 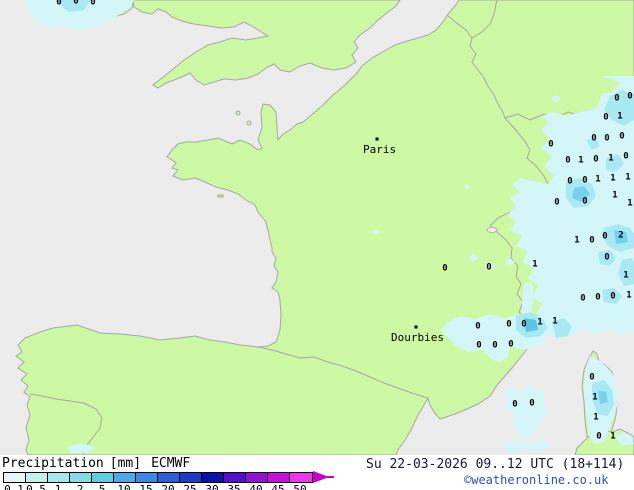 I want to click on legend-title: Precipitation [mm] ECMWF, so click(x=96, y=463).